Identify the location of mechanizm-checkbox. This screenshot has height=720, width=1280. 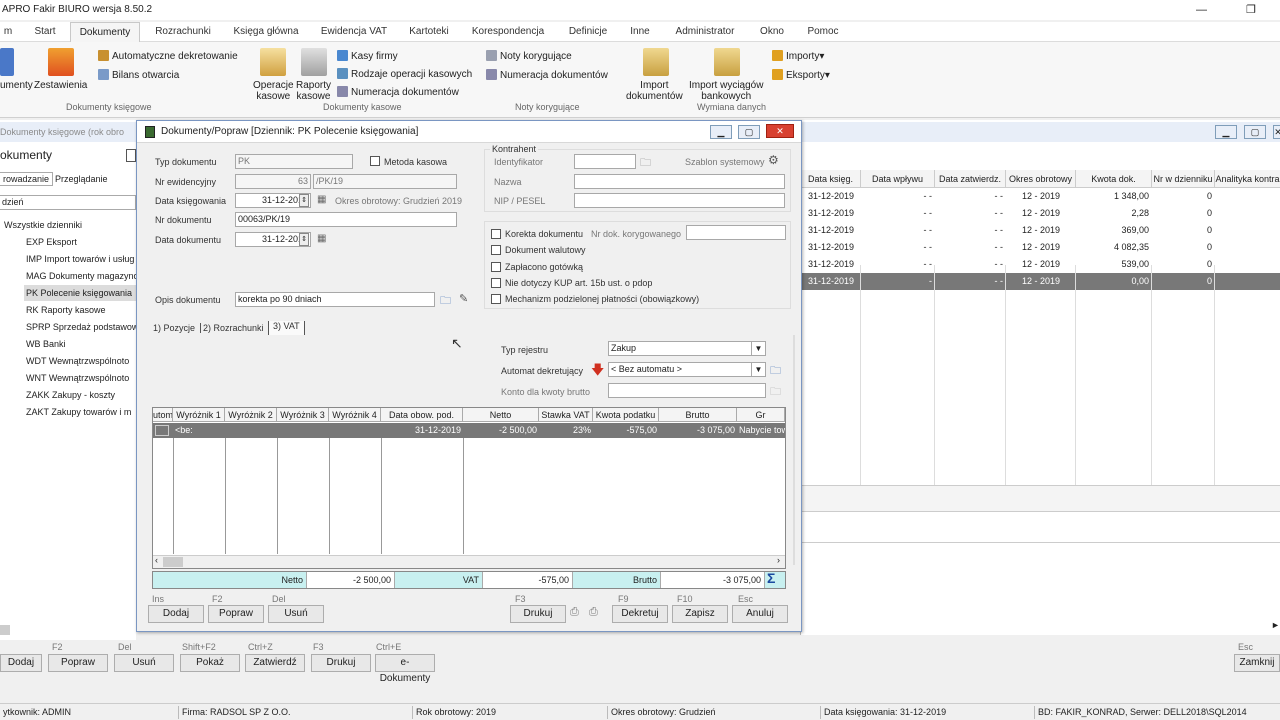
(496, 299).